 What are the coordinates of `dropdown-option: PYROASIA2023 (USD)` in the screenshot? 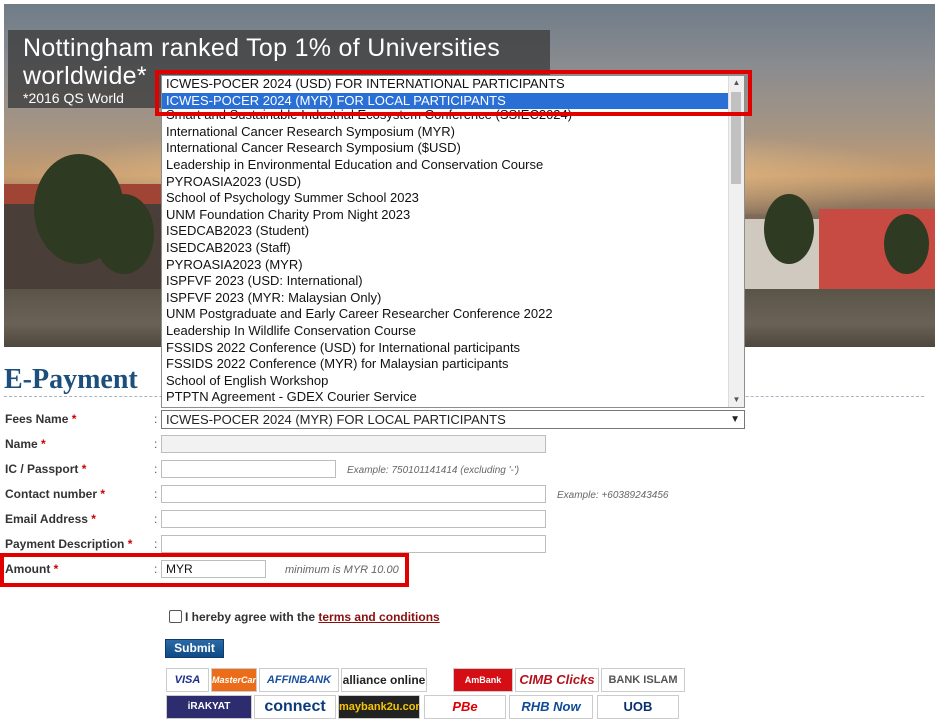 It's located at (453, 182).